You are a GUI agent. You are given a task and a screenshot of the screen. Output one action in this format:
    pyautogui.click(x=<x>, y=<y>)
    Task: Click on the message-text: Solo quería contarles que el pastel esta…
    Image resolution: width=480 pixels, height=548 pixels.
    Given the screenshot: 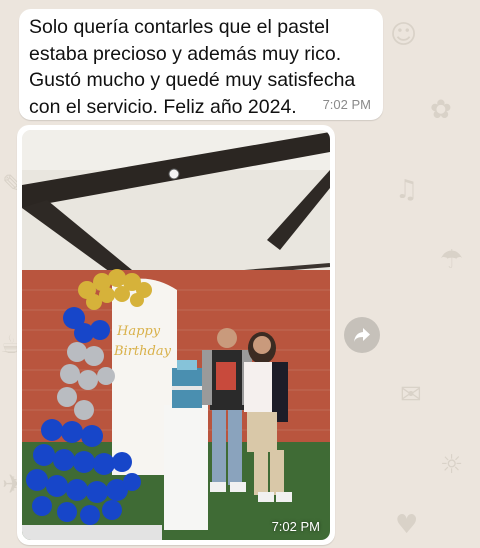 What is the action you would take?
    pyautogui.click(x=192, y=67)
    